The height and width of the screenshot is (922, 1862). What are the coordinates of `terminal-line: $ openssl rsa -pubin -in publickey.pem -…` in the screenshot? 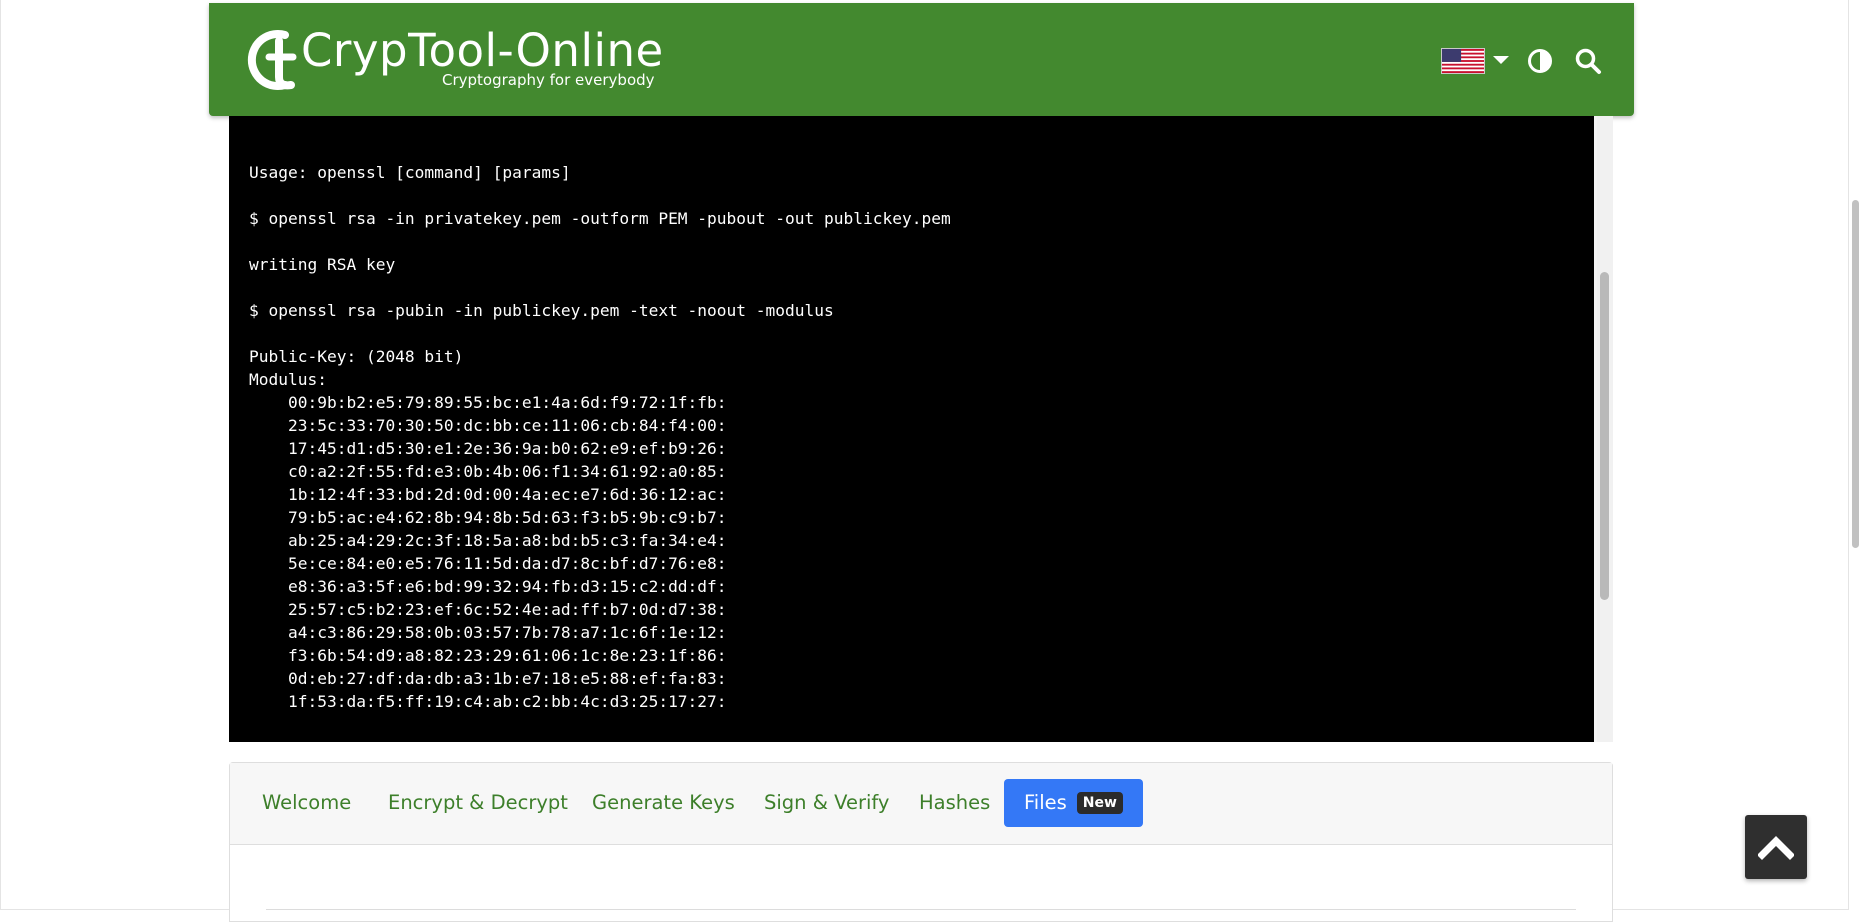 It's located at (541, 310).